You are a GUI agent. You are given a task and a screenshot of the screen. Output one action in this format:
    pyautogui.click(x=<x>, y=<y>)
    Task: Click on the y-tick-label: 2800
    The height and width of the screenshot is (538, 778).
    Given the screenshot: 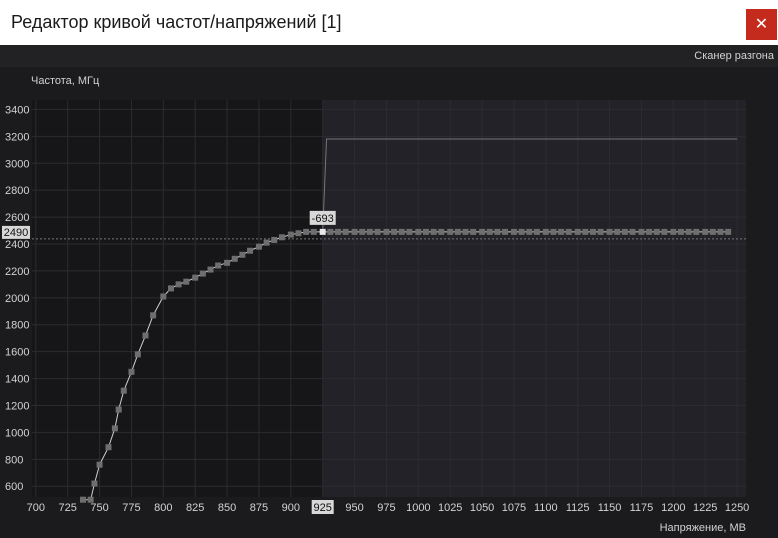 What is the action you would take?
    pyautogui.click(x=17, y=191)
    